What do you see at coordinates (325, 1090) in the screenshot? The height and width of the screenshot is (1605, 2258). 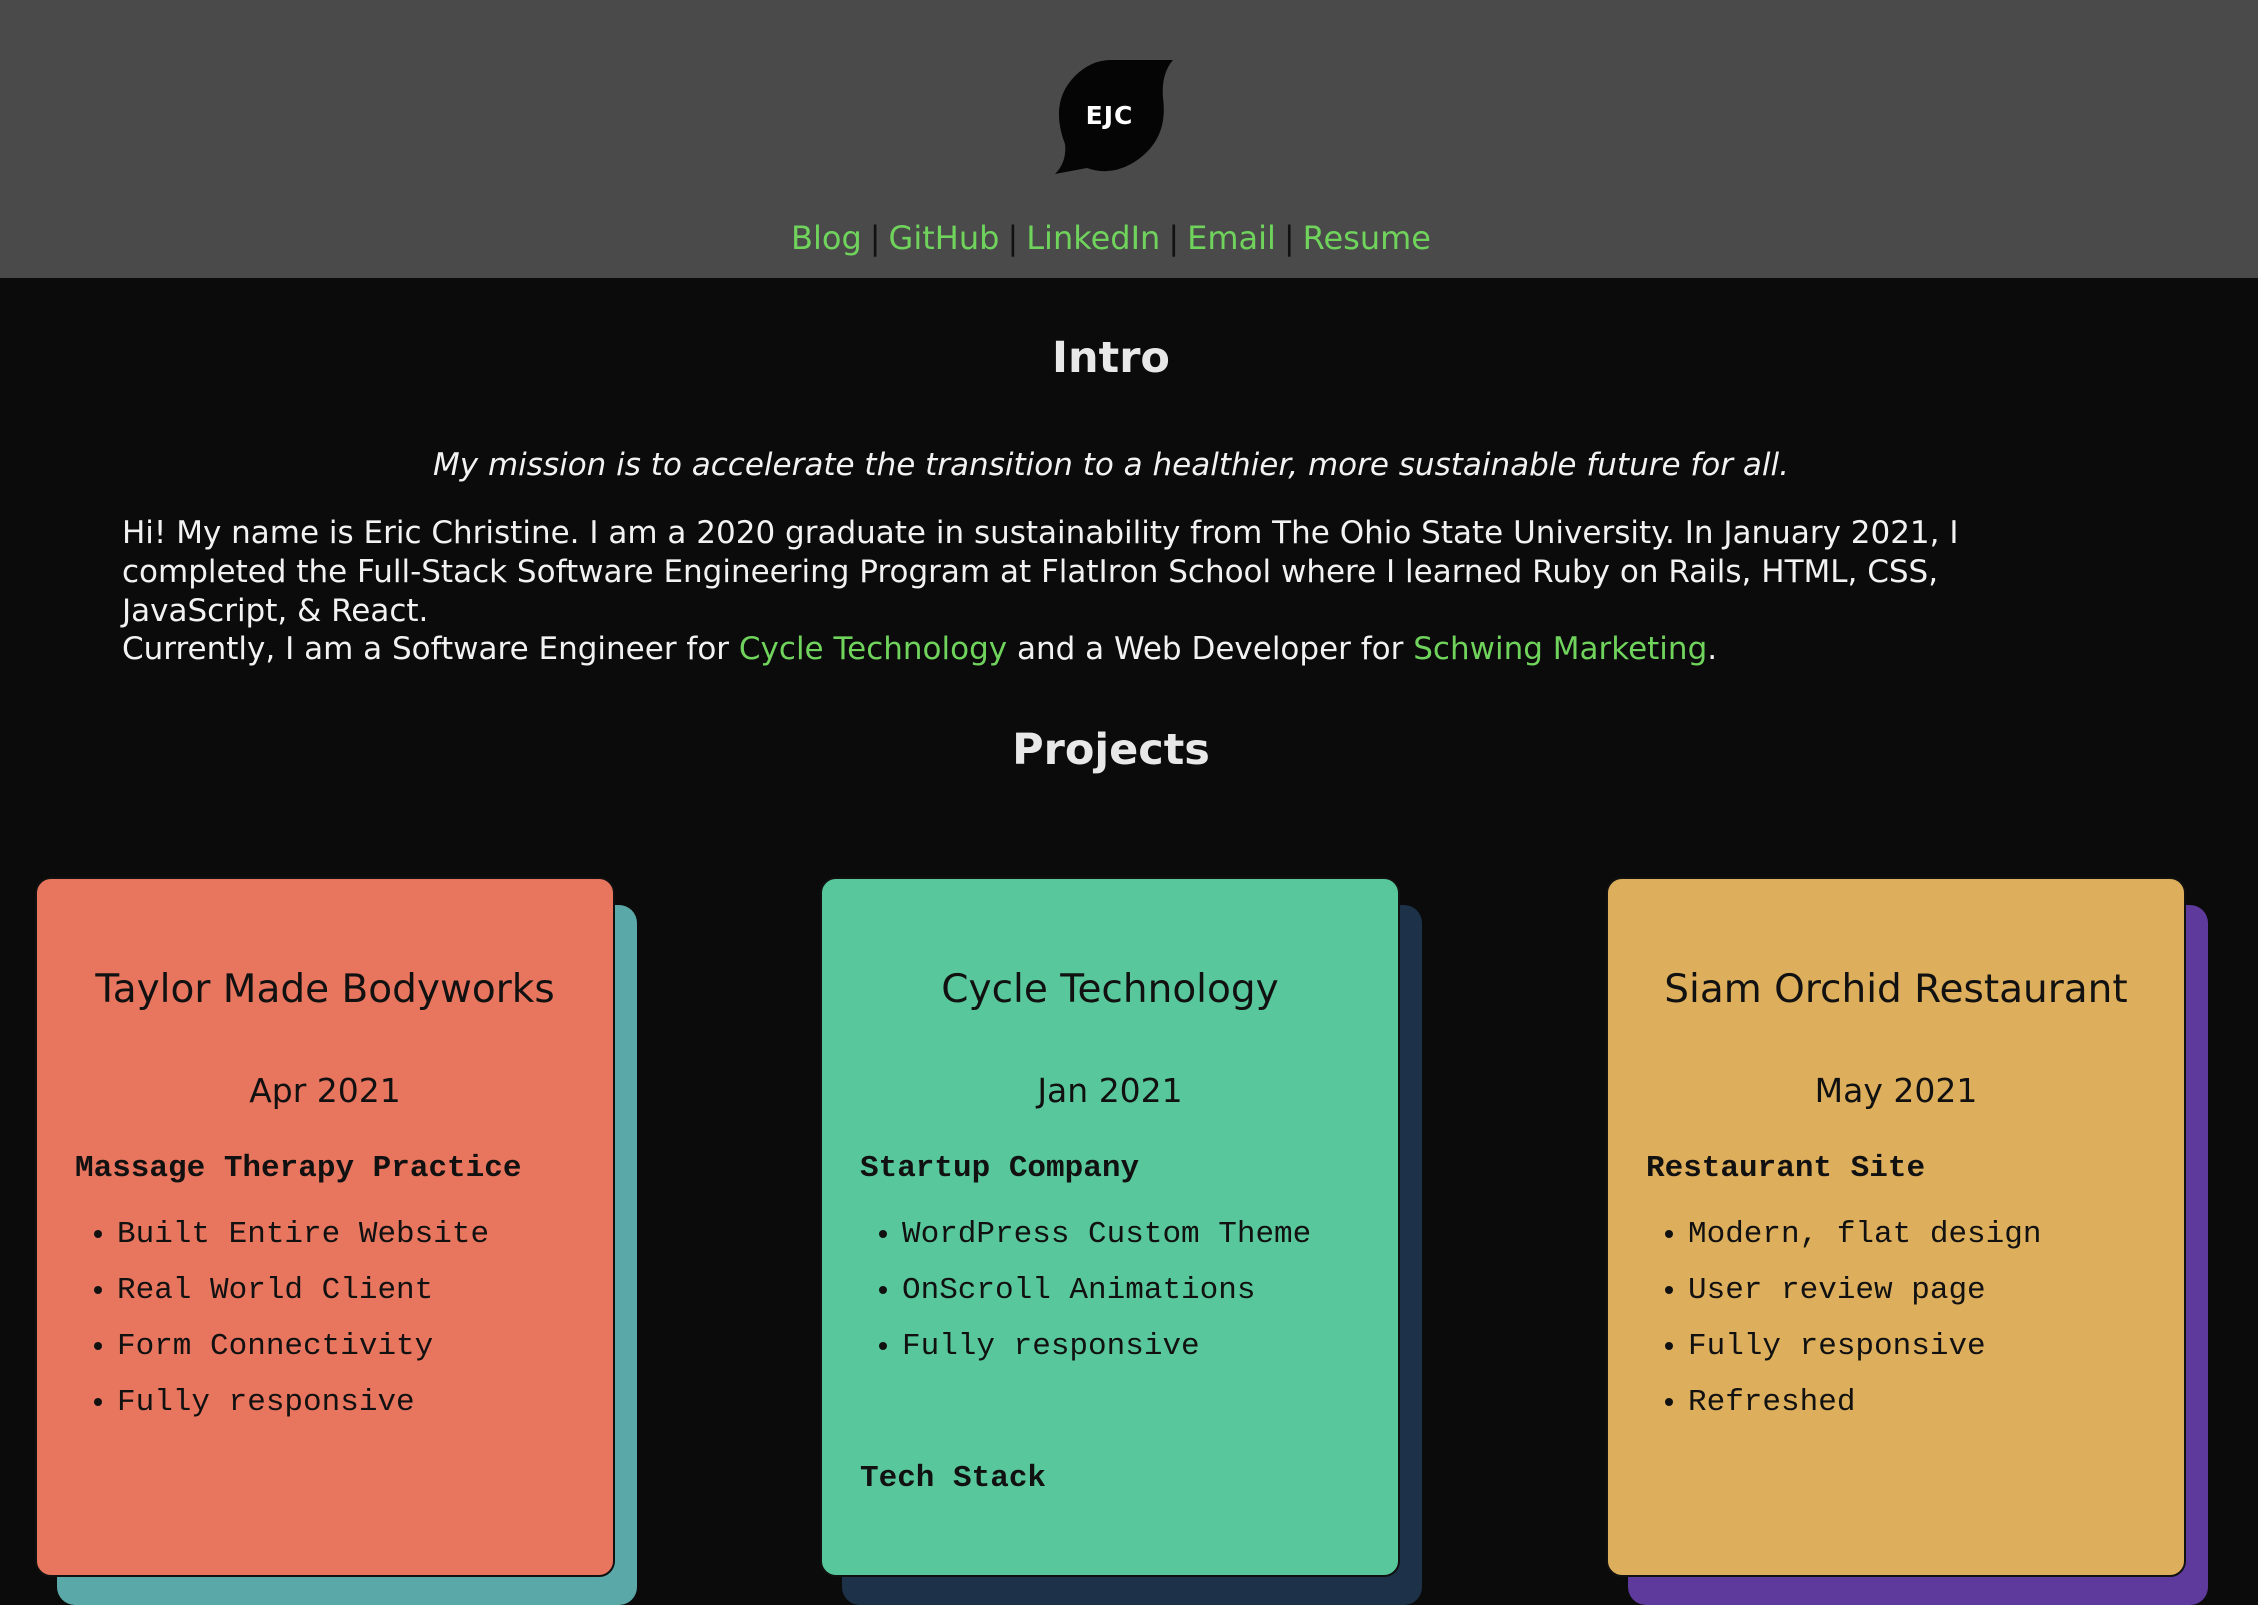 I see `project-date: Apr 2021` at bounding box center [325, 1090].